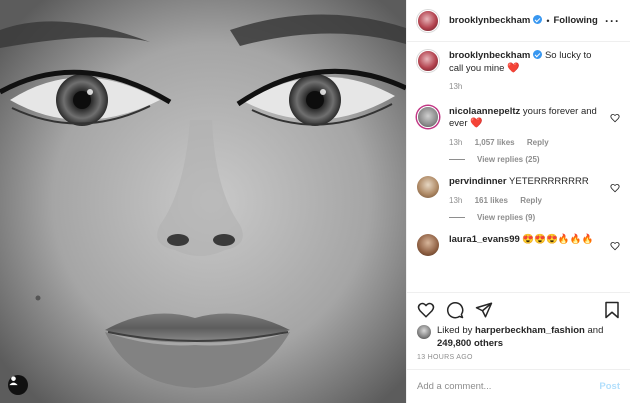  Describe the element at coordinates (518, 310) in the screenshot. I see `action-icons` at that location.